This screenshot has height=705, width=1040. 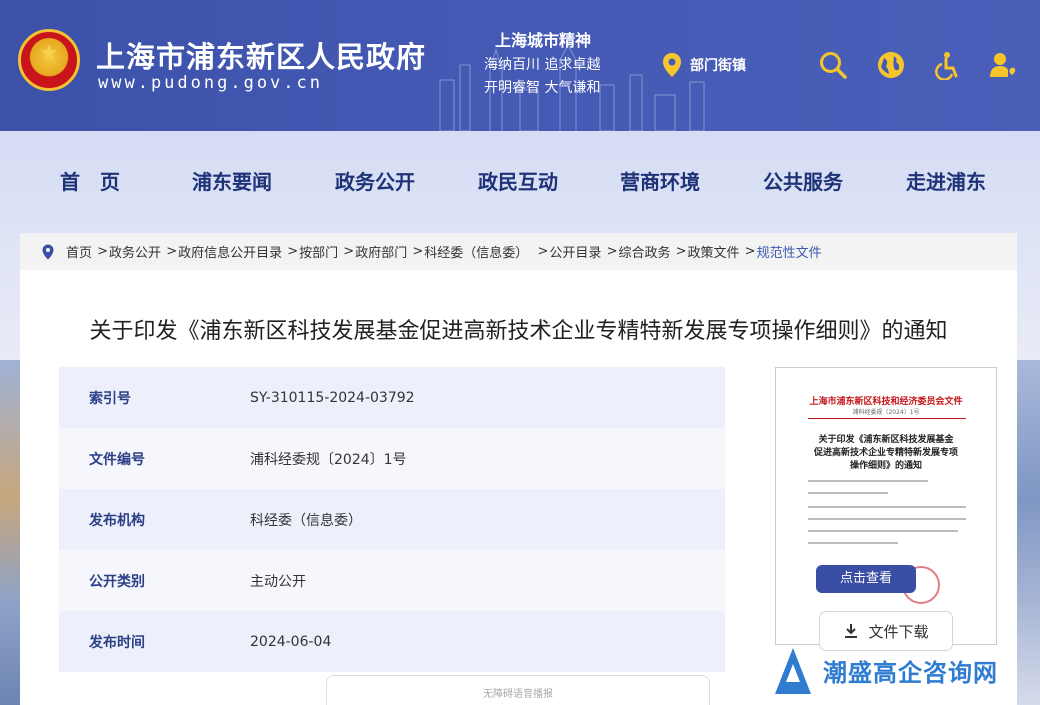 I want to click on nav-item-interaction: 政民互动, so click(x=518, y=180).